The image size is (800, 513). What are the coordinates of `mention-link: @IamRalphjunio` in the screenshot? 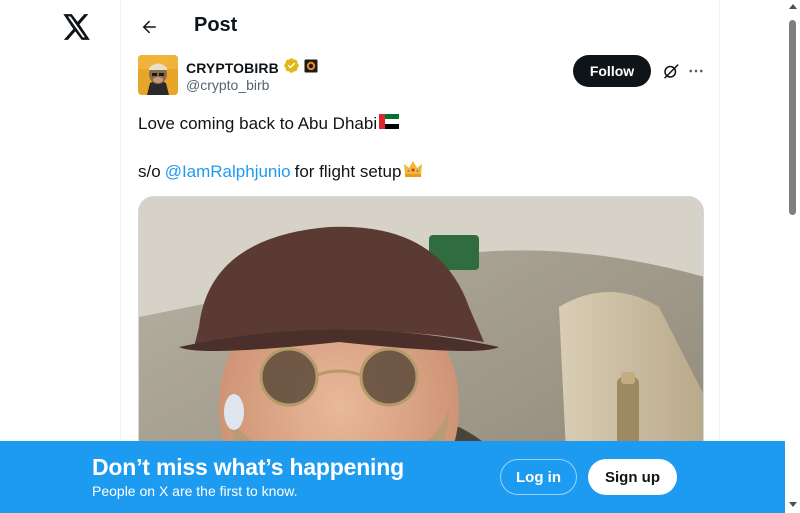 It's located at (228, 172).